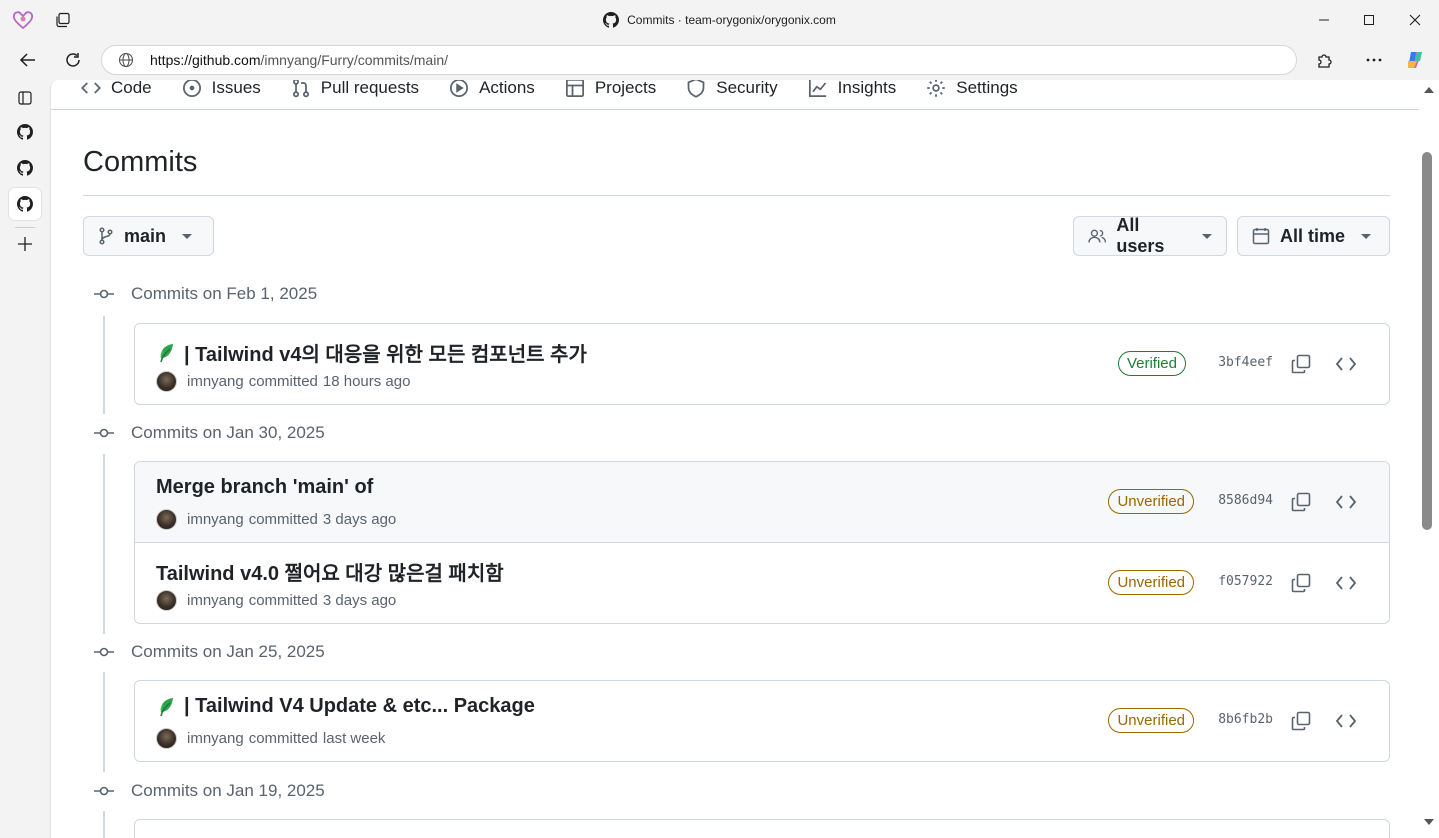 The image size is (1439, 838). Describe the element at coordinates (1369, 20) in the screenshot. I see `maximize-button` at that location.